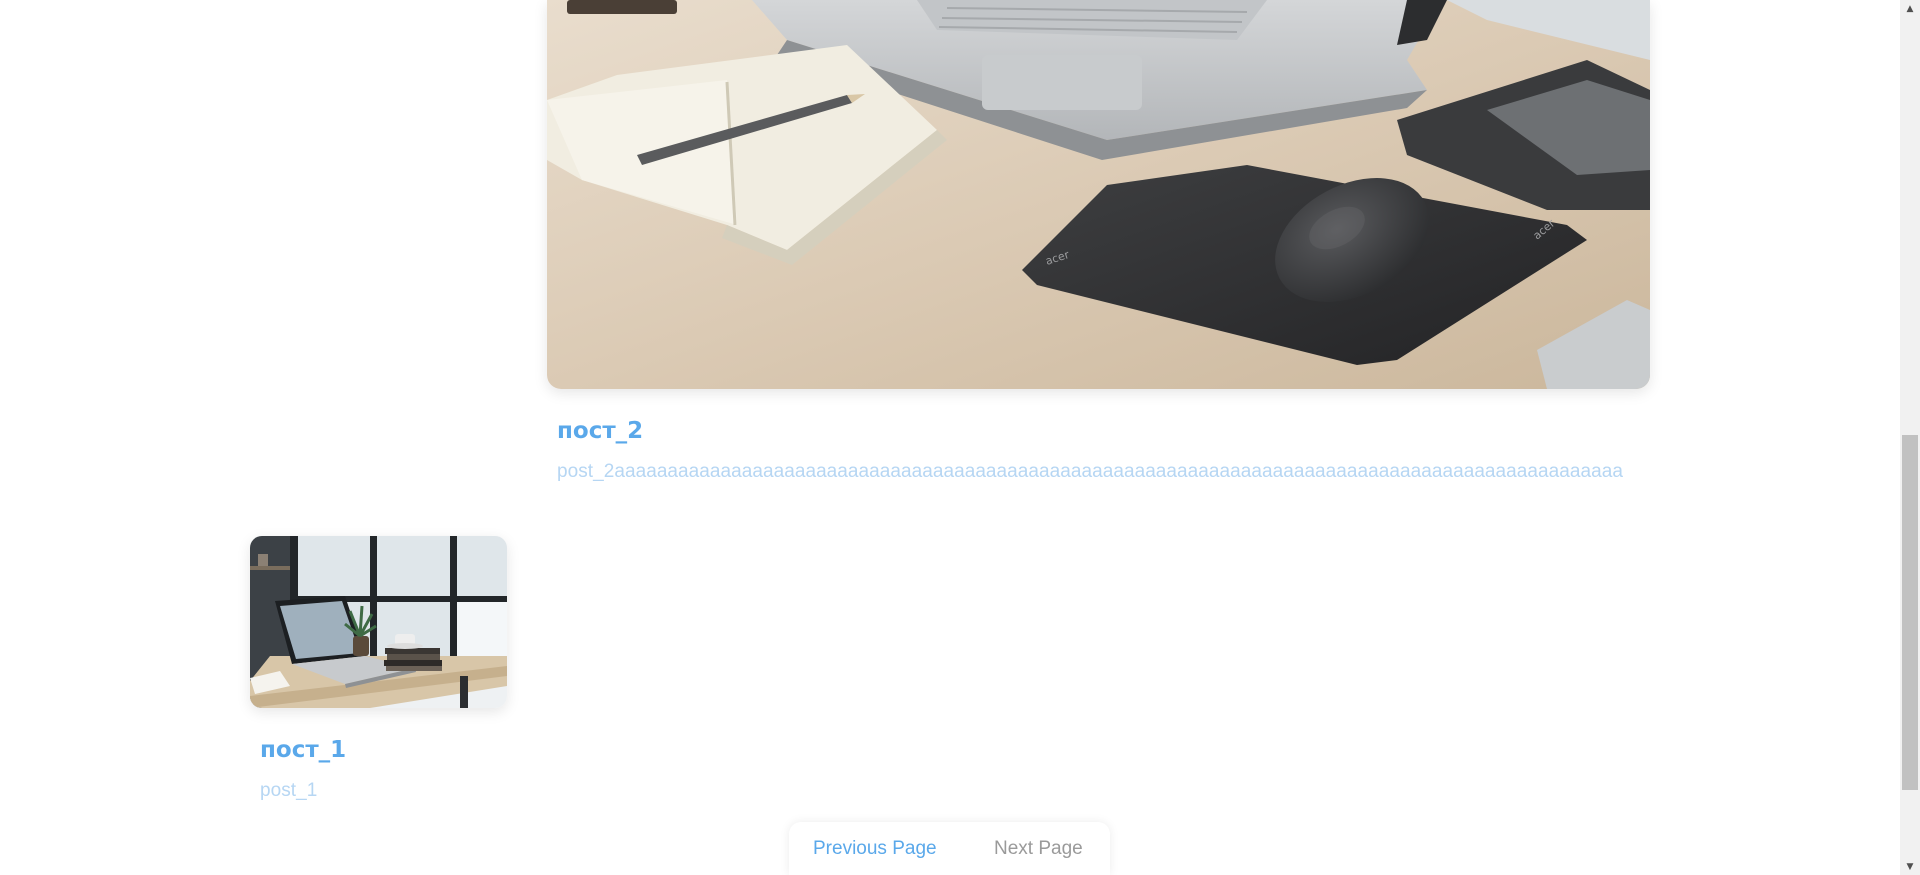 The image size is (1920, 875). What do you see at coordinates (1910, 612) in the screenshot?
I see `scrollbar-thumb` at bounding box center [1910, 612].